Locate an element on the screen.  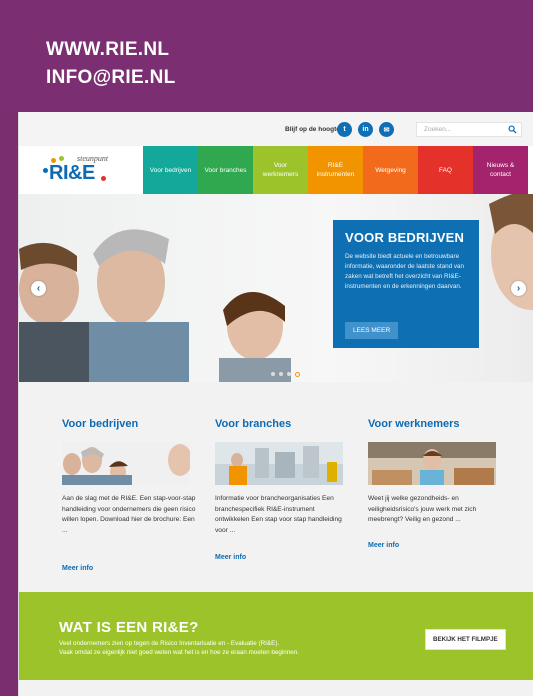
column-title: Voor werknemers is located at coordinates (414, 424).